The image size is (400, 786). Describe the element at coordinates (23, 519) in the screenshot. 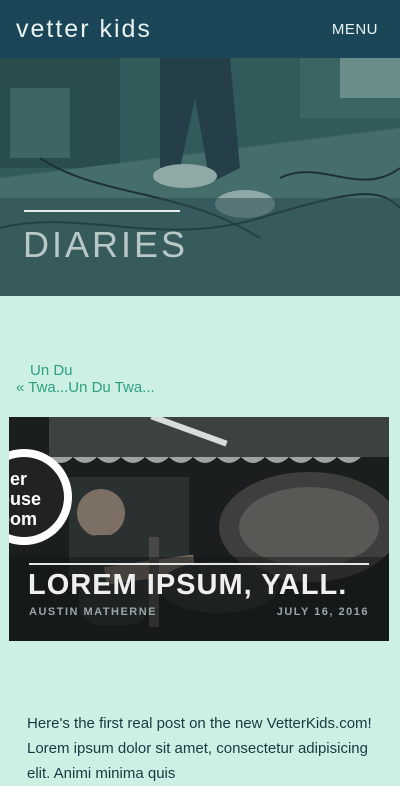

I see `svg-text: oom` at that location.